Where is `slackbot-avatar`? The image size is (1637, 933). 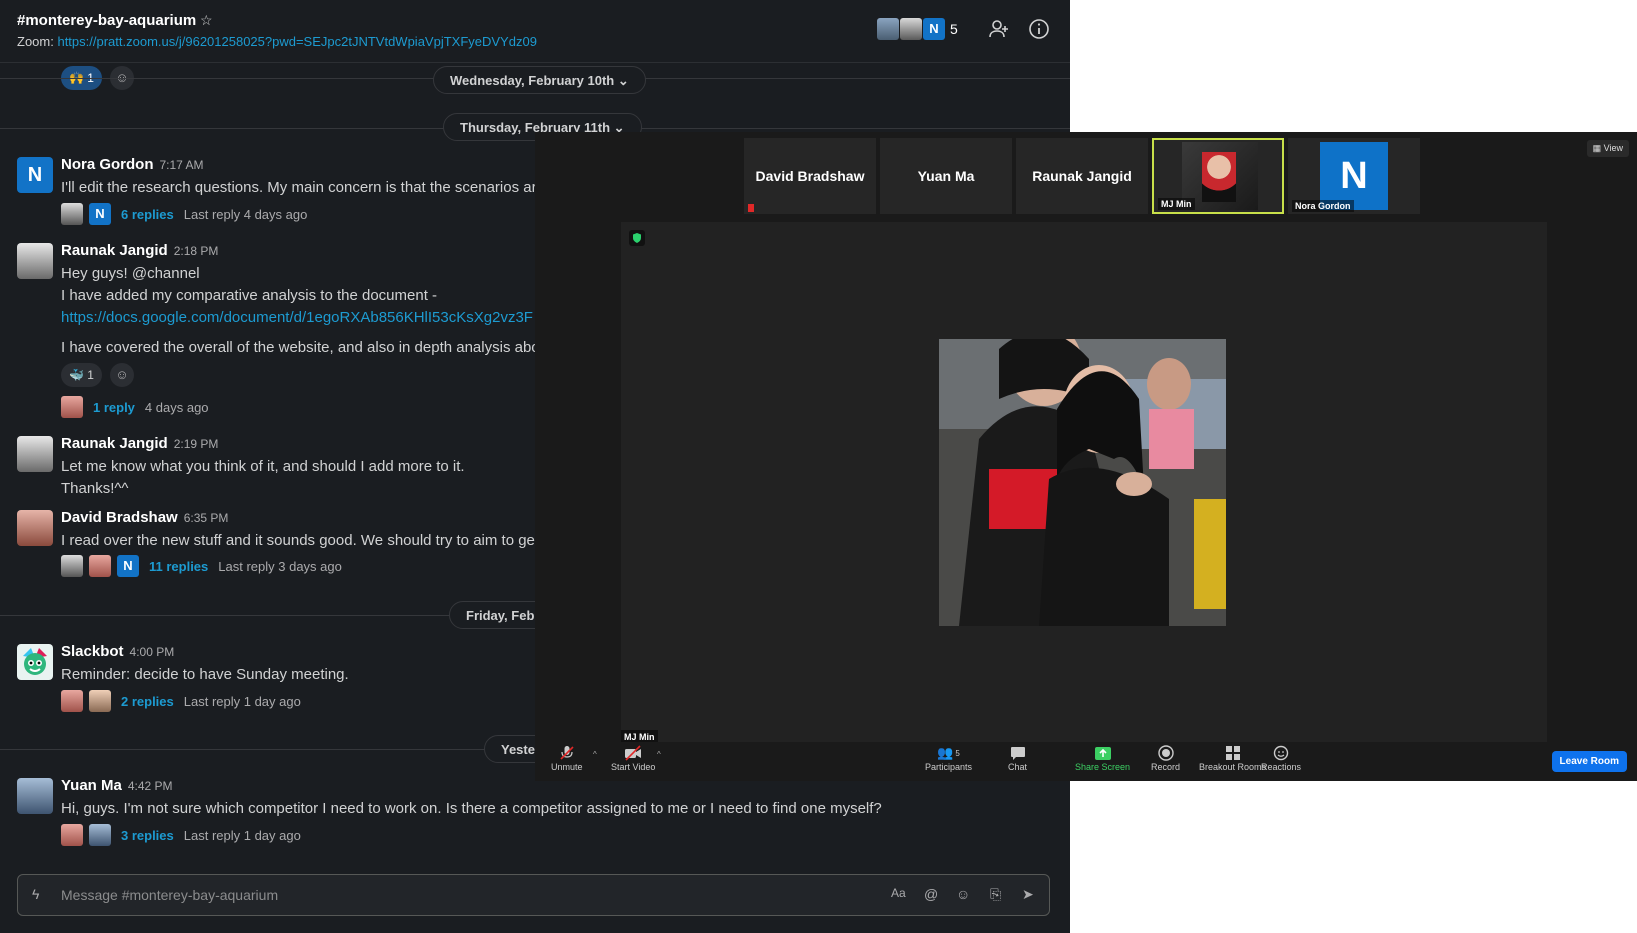
slackbot-avatar is located at coordinates (35, 662).